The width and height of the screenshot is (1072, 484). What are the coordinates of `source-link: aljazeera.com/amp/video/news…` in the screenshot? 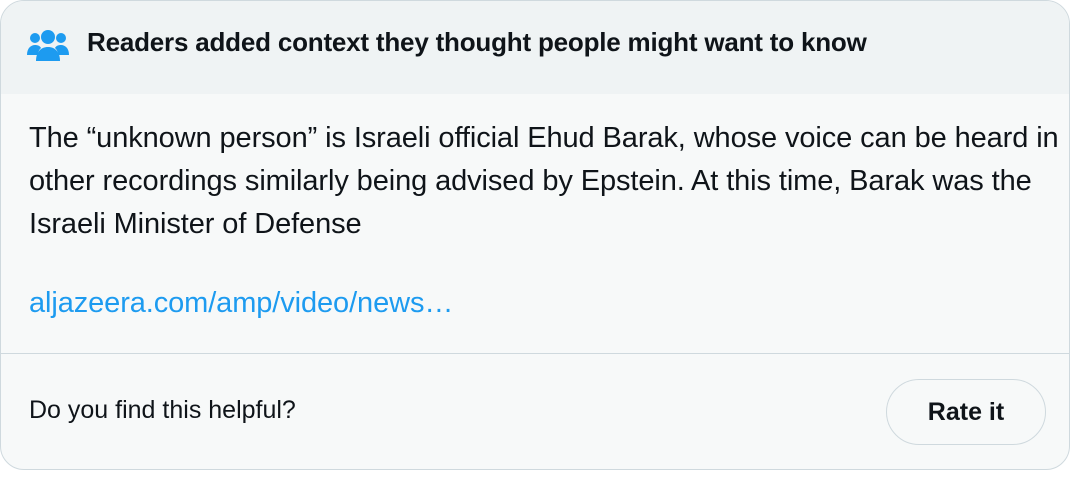 It's located at (241, 303).